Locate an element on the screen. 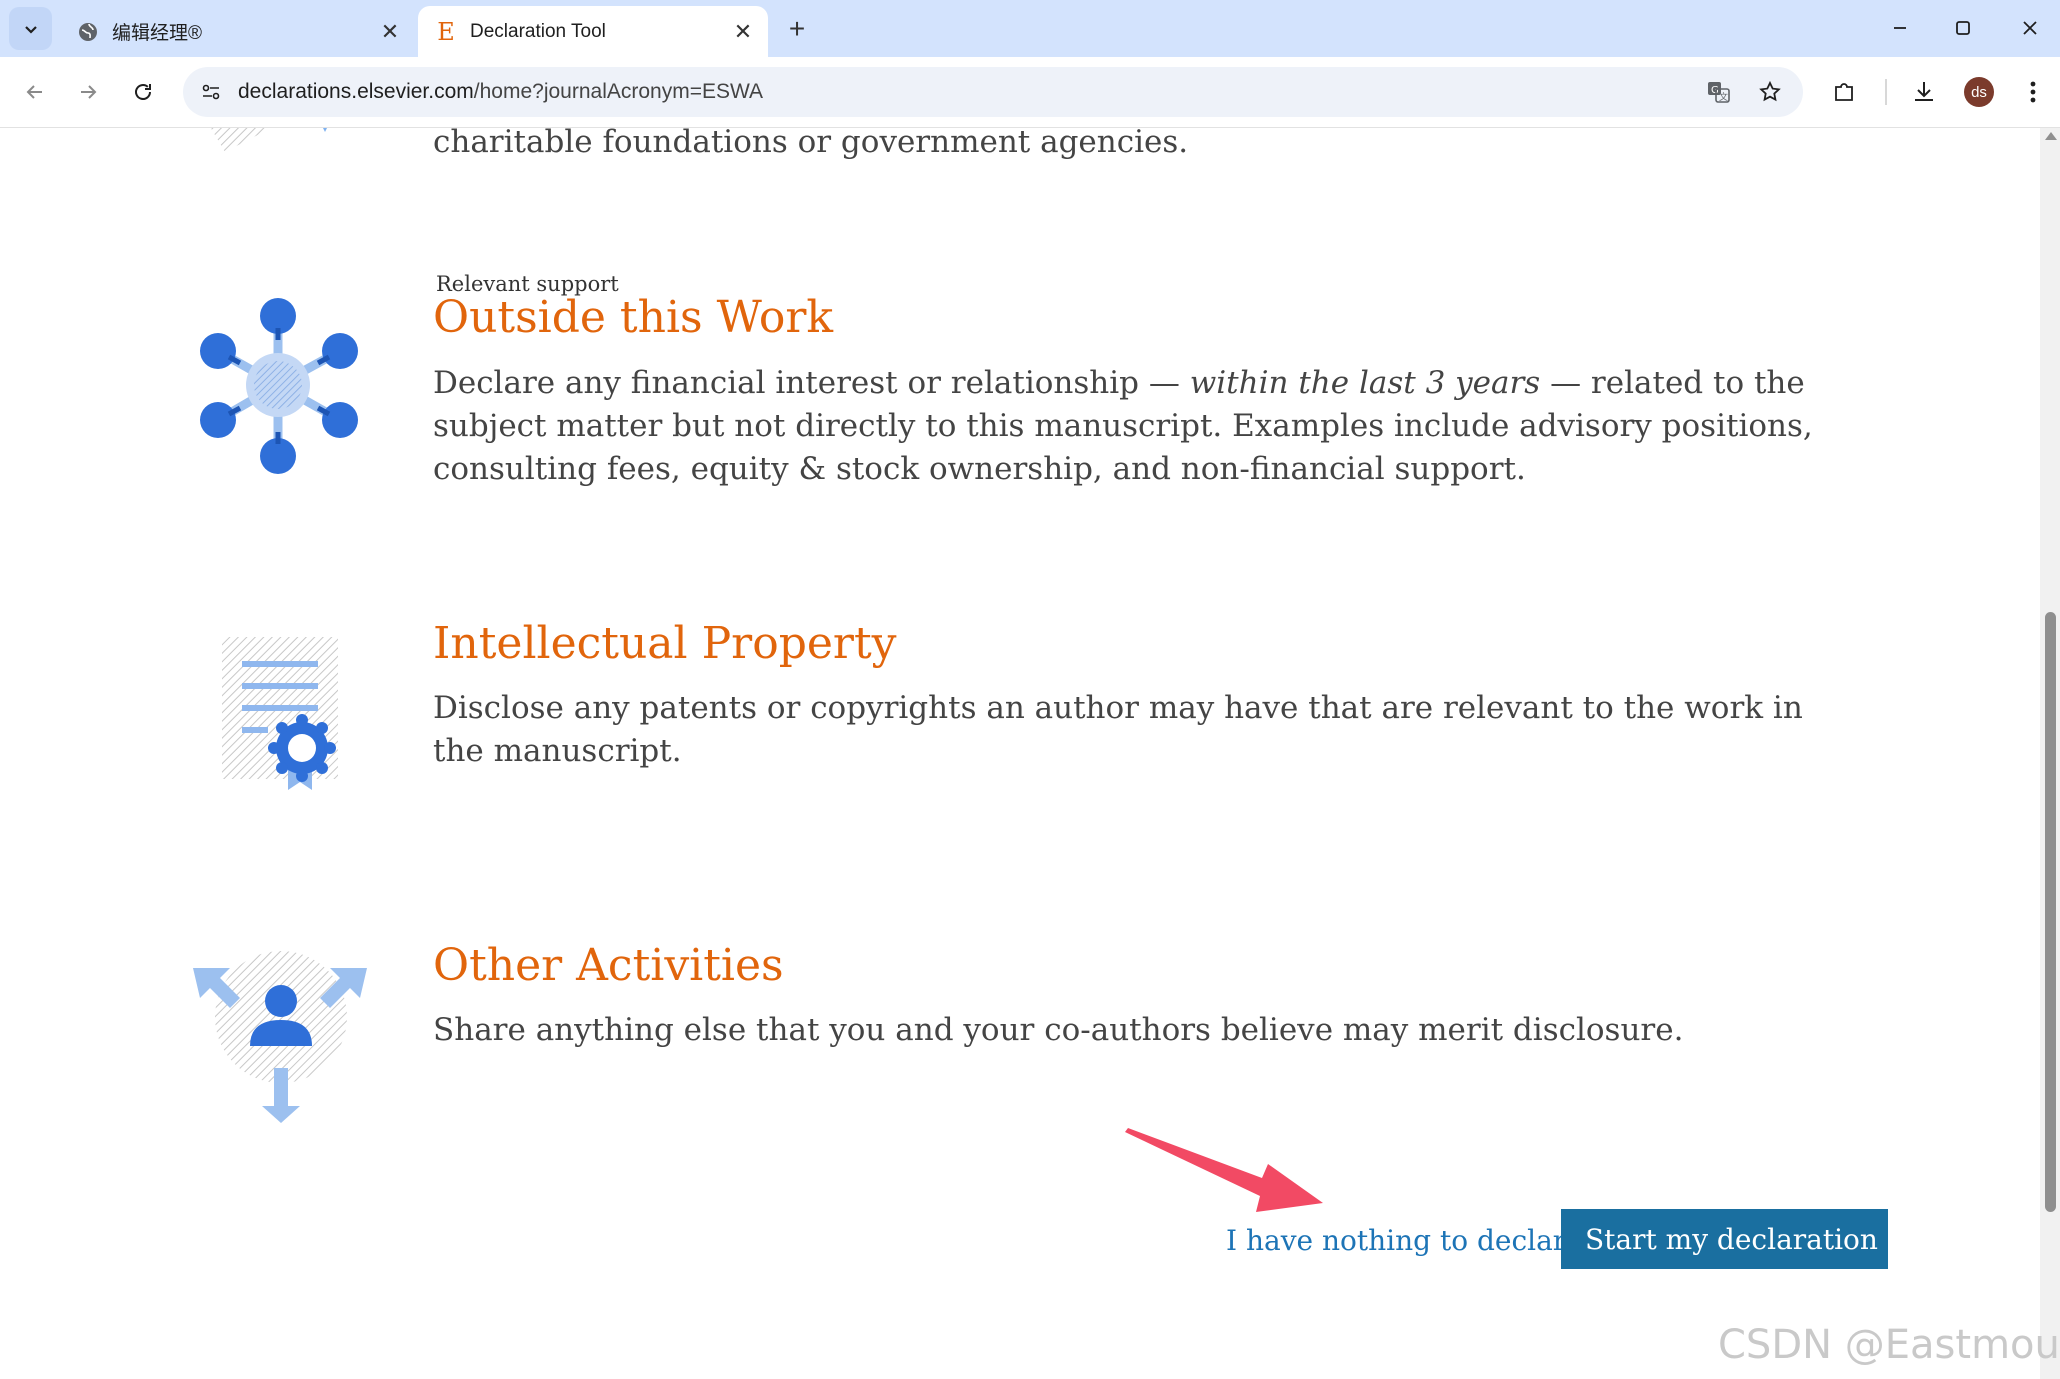  tab-search-button is located at coordinates (30, 28).